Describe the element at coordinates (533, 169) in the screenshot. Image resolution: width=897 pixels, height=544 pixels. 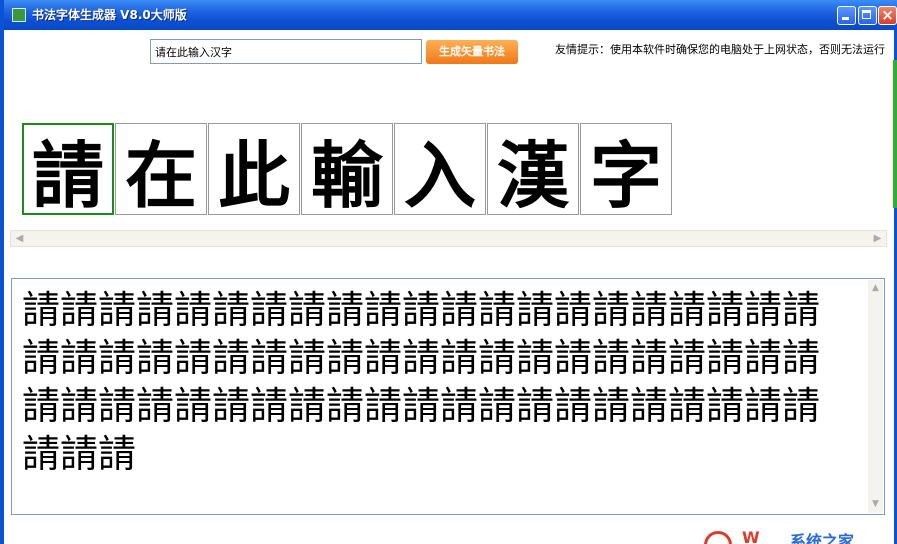
I see `char-cell: 漢` at that location.